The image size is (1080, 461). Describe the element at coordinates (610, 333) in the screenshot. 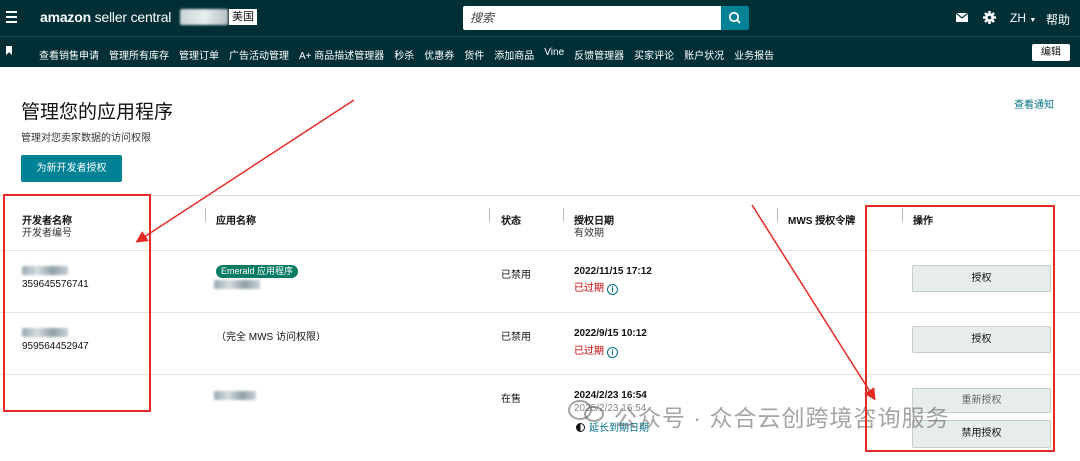

I see `auth-date: 2022/9/15 10:12` at that location.